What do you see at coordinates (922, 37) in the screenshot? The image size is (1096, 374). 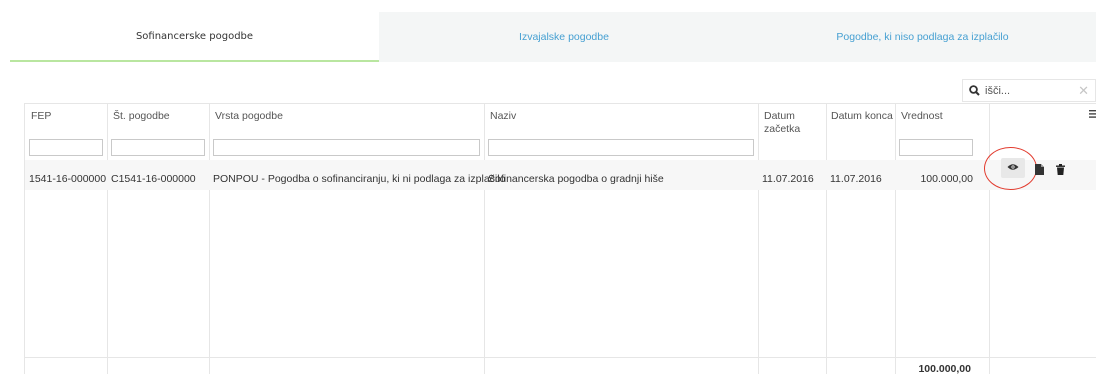 I see `tab-pogodbe-ni-podlaga: Pogodbe, ki niso podlaga za izplačilo` at bounding box center [922, 37].